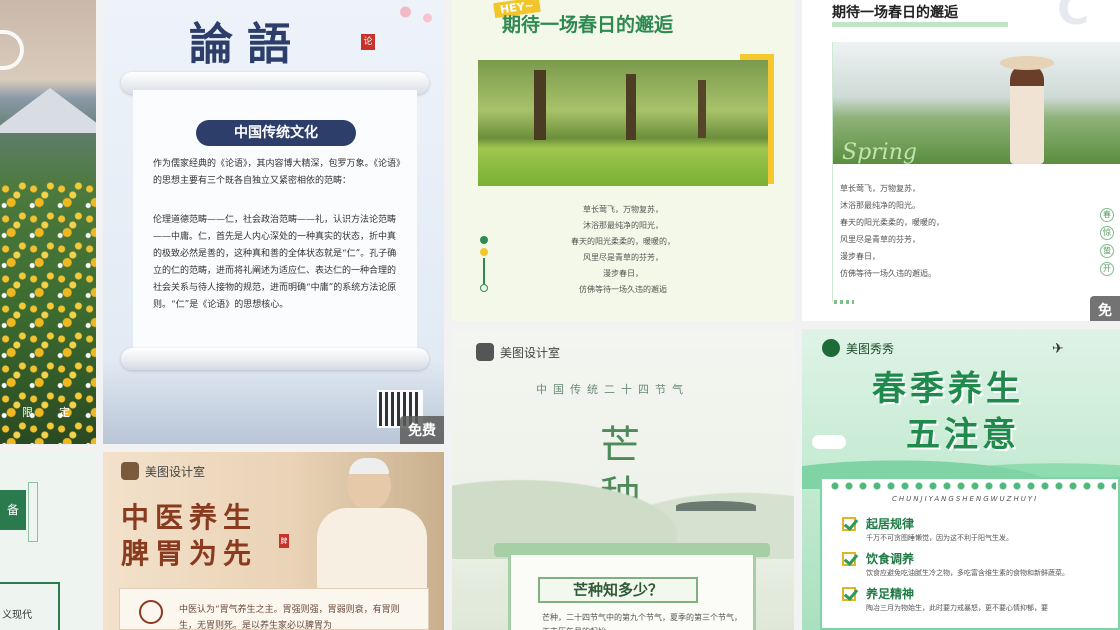 This screenshot has height=630, width=1120. Describe the element at coordinates (1058, 349) in the screenshot. I see `swallow-icon: ✈` at that location.